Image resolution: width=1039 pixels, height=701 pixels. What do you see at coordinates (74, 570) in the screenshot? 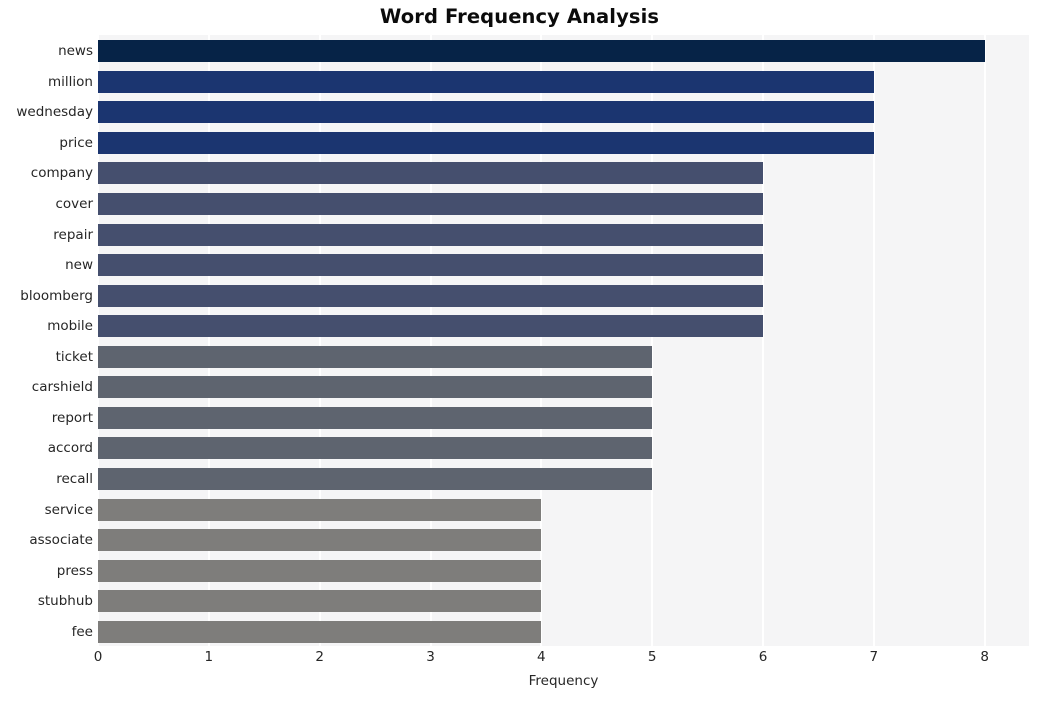
I see `y-axis-label-press: press` at bounding box center [74, 570].